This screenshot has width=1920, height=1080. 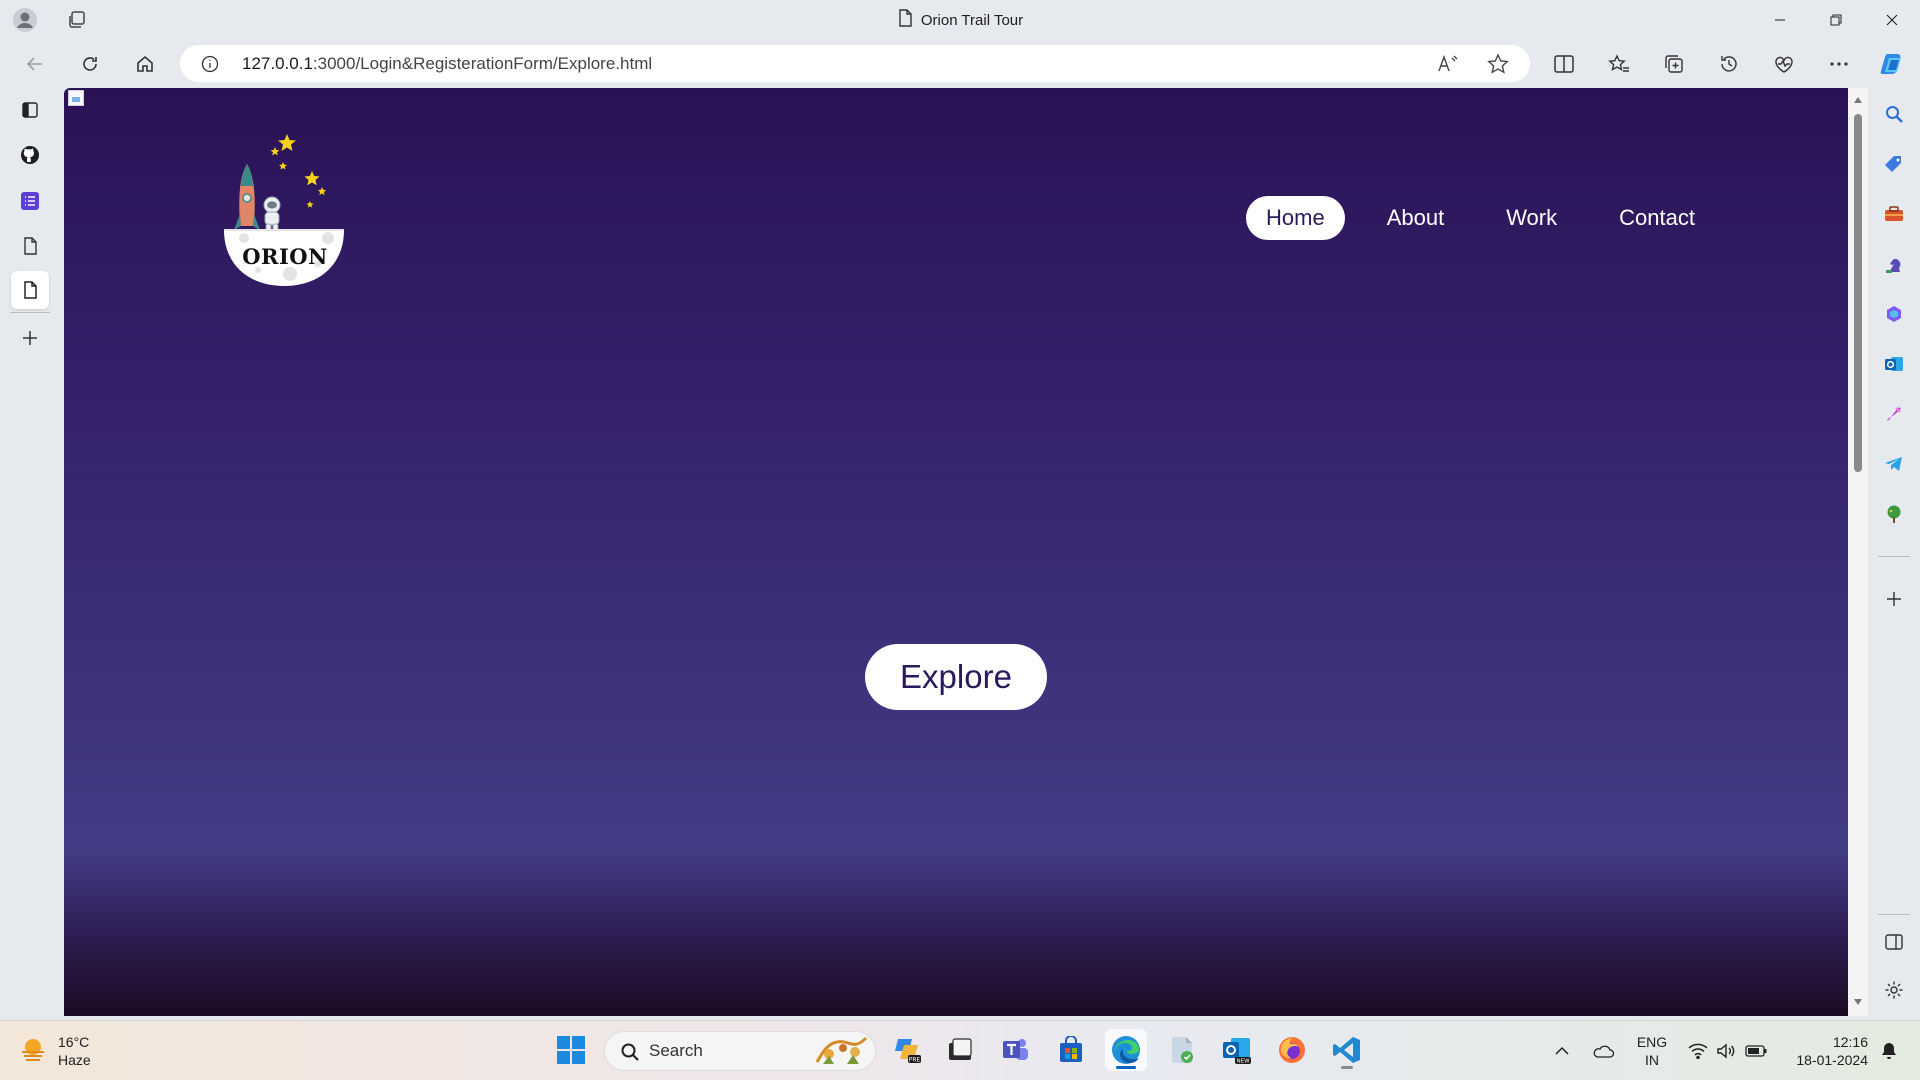 What do you see at coordinates (31, 554) in the screenshot?
I see `vertical-tab-strip` at bounding box center [31, 554].